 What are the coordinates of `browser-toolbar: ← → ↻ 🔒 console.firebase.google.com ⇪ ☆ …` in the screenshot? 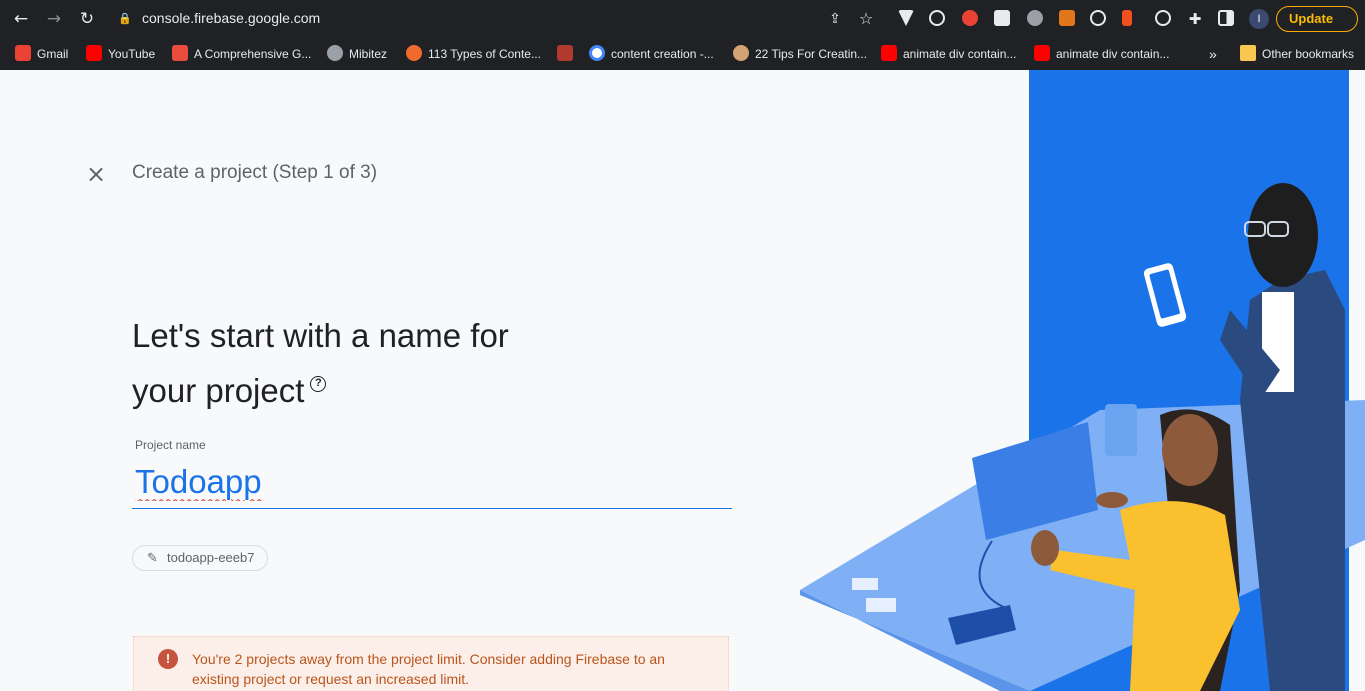 It's located at (682, 18).